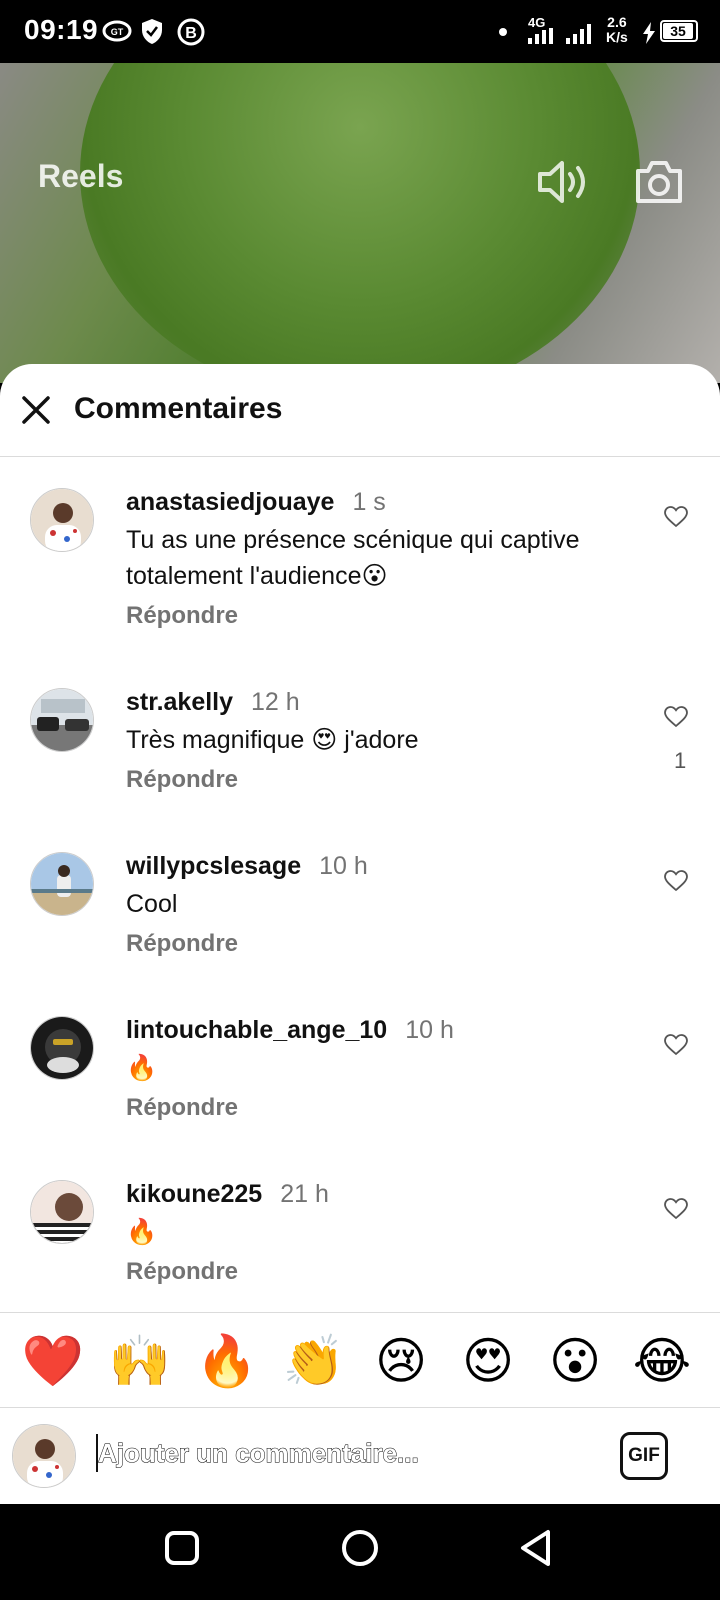 This screenshot has height=1600, width=720. I want to click on sheet-header: Commentaires, so click(360, 410).